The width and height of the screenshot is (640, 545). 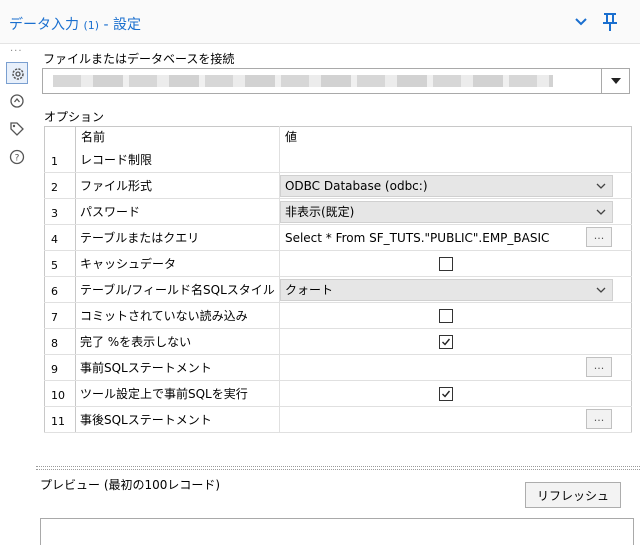 What do you see at coordinates (177, 136) in the screenshot?
I see `header-name: 名前` at bounding box center [177, 136].